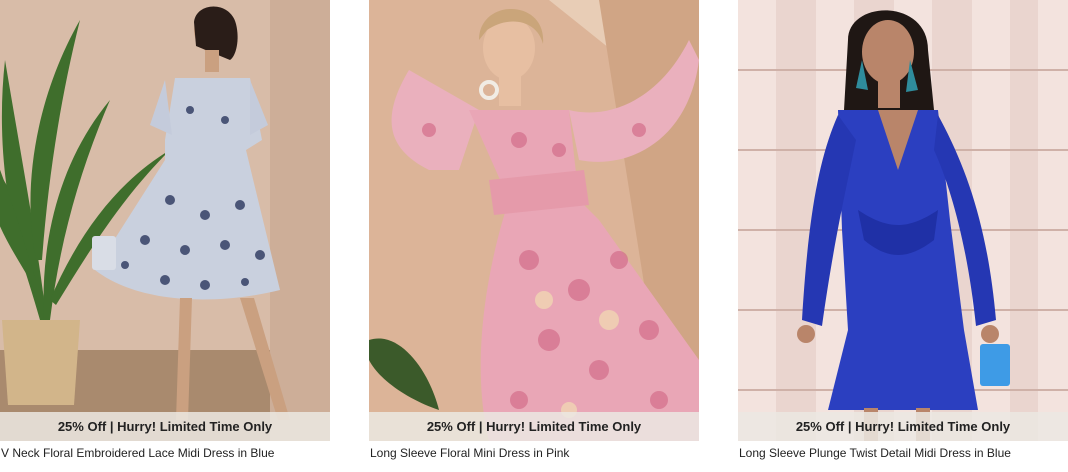 Image resolution: width=1068 pixels, height=472 pixels. I want to click on product-name-link: Long Sleeve Floral Mini Dress in Pink, so click(535, 453).